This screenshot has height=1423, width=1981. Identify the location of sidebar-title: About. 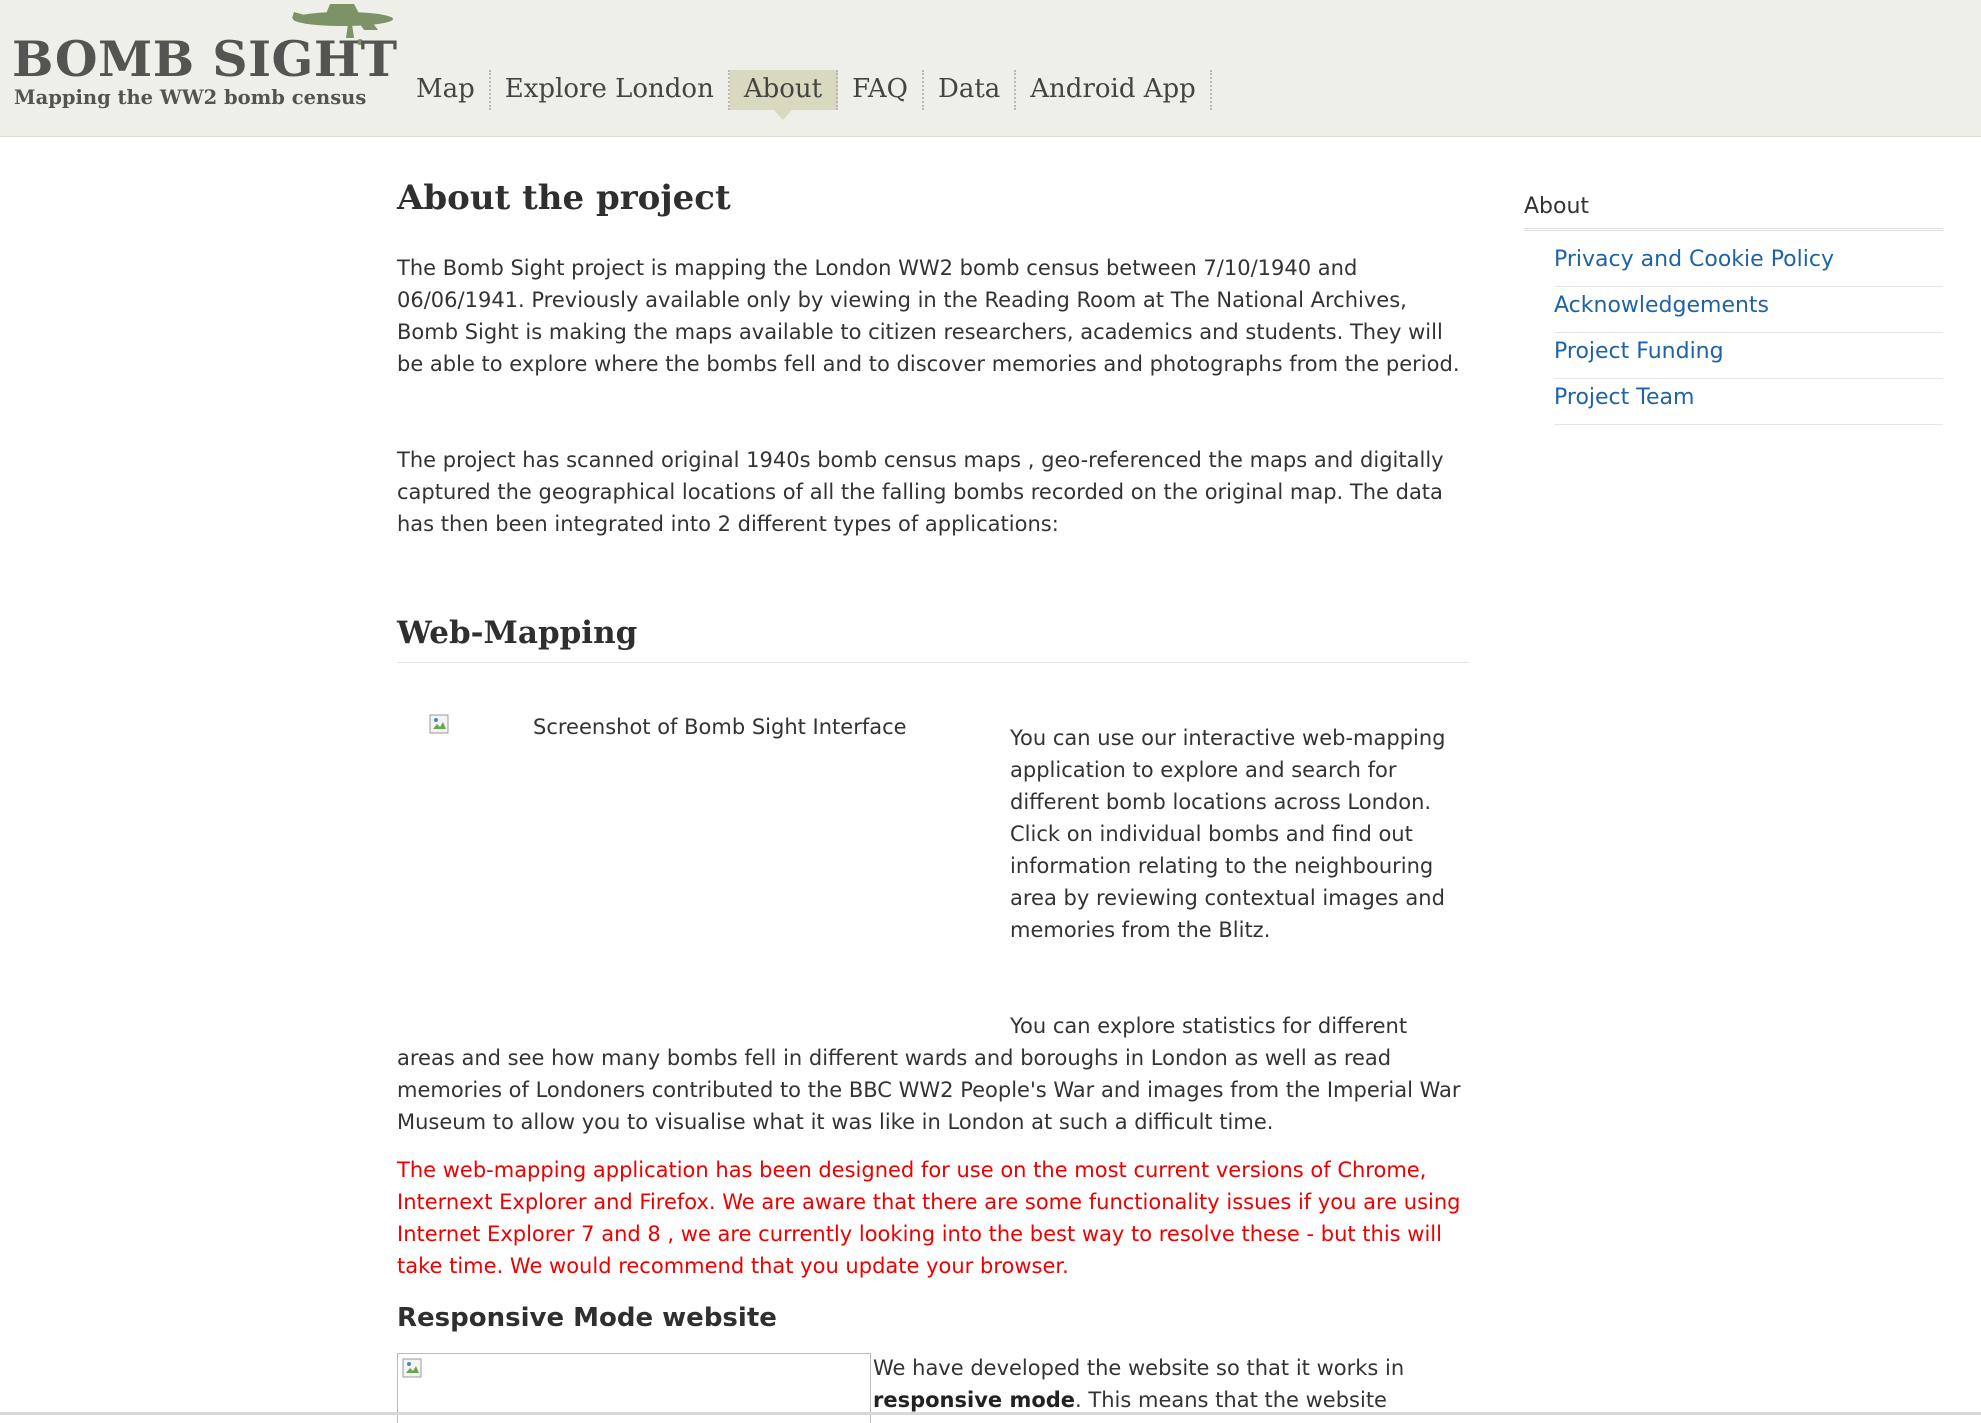
(1733, 211).